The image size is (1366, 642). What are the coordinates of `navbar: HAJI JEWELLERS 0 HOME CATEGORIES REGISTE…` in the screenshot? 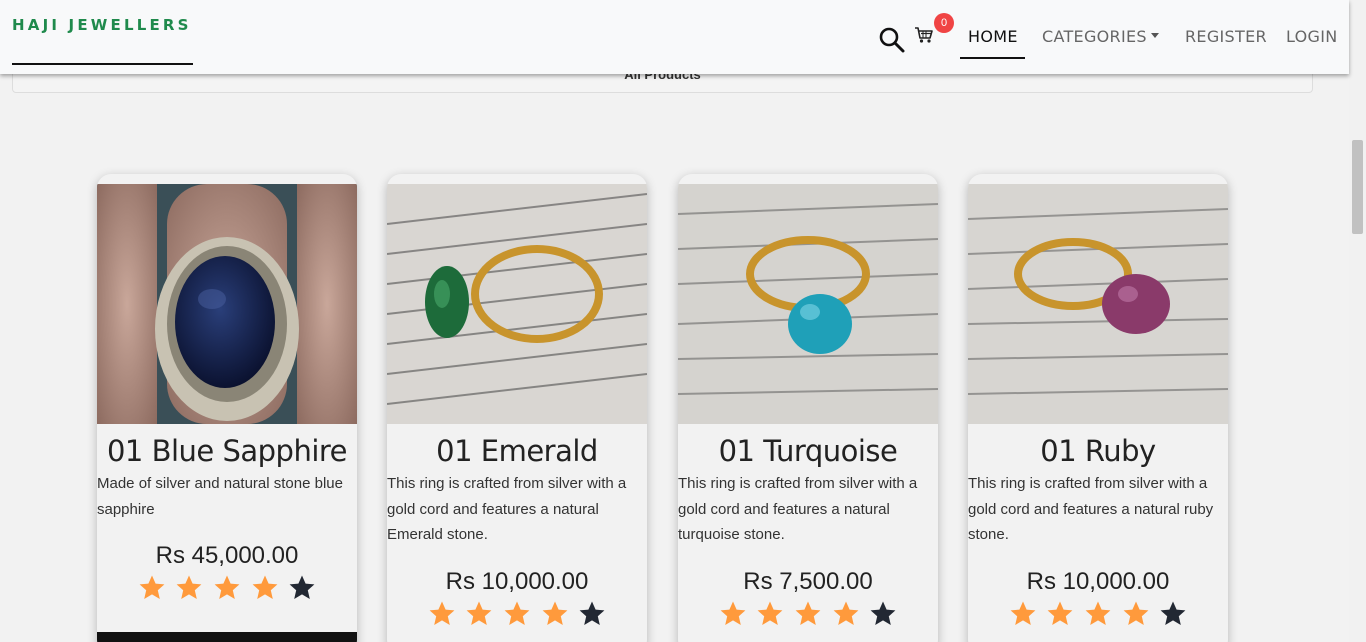 It's located at (674, 37).